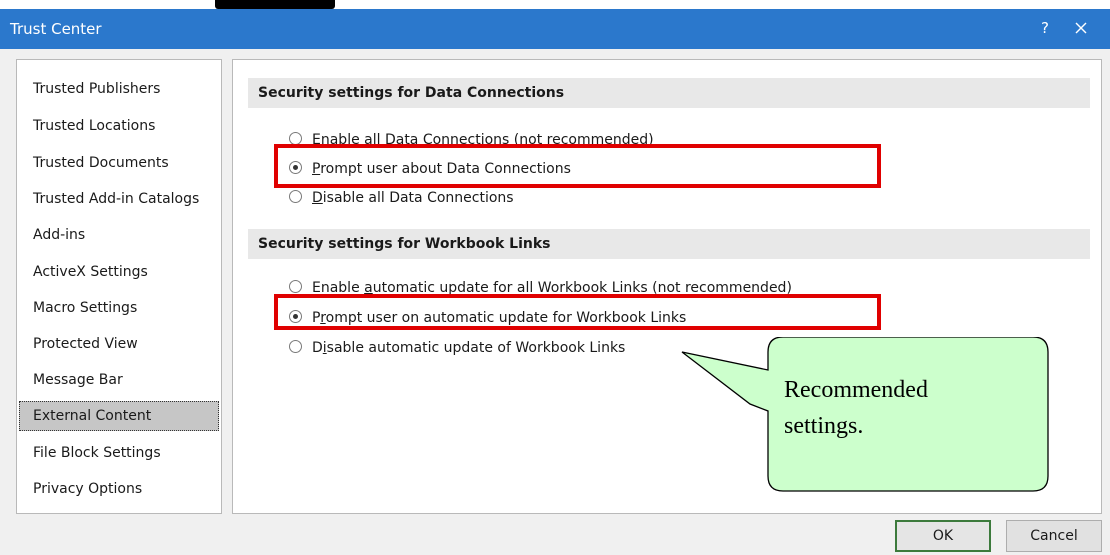 The height and width of the screenshot is (555, 1110). I want to click on sidebar-item-protected-view: Protected View, so click(119, 344).